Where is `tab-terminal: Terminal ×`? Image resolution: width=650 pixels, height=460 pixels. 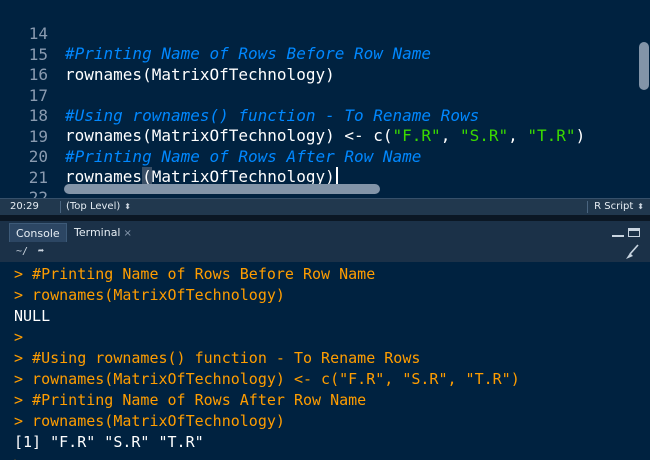
tab-terminal: Terminal × is located at coordinates (103, 232).